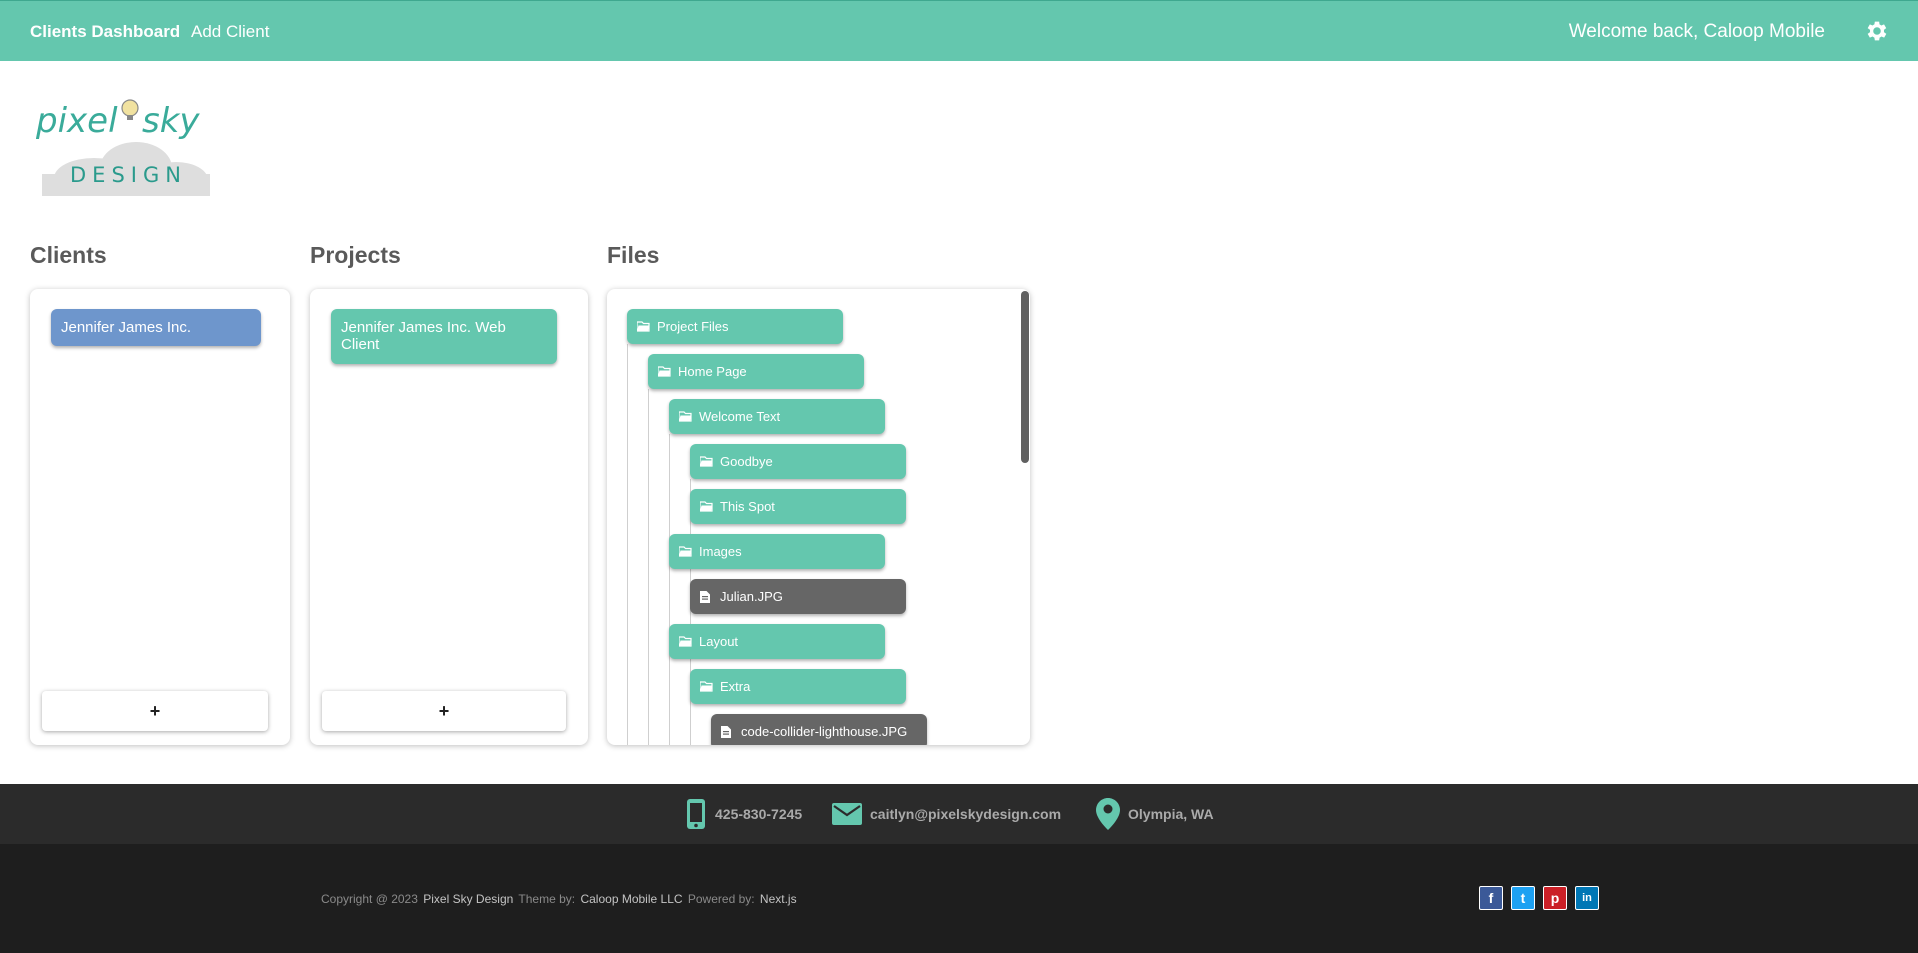 This screenshot has height=953, width=1918. What do you see at coordinates (798, 461) in the screenshot?
I see `folder-node: Goodbye` at bounding box center [798, 461].